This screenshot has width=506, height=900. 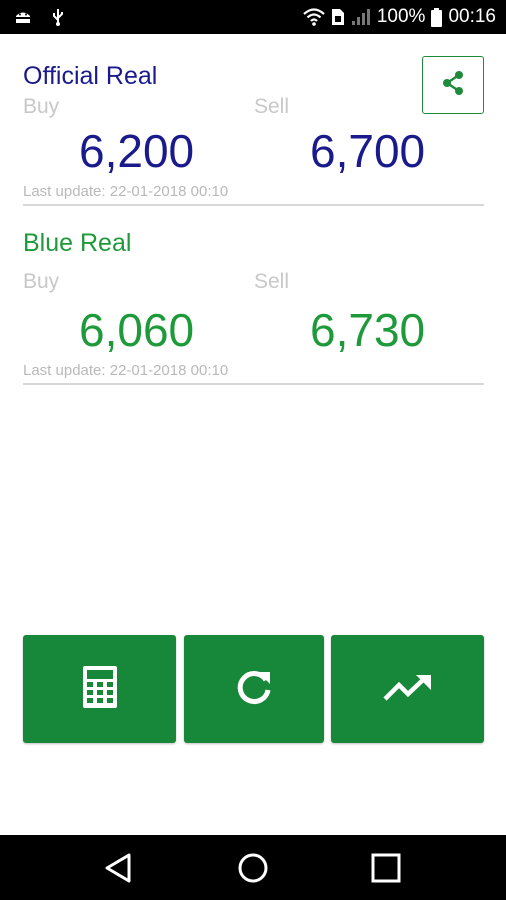 I want to click on calculator-button, so click(x=99, y=689).